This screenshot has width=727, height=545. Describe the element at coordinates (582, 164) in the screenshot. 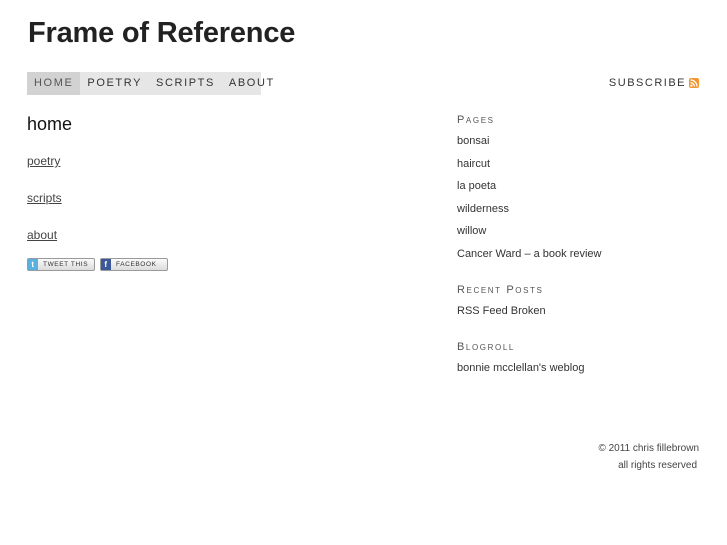

I see `sidebar-item-haircut: haircut` at that location.